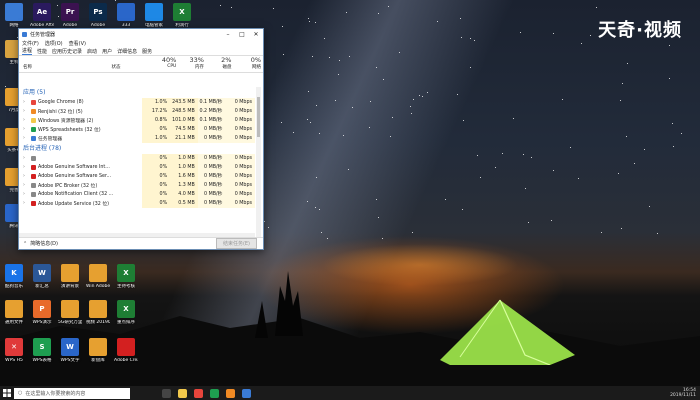 Image resolution: width=700 pixels, height=400 pixels. I want to click on minimize-icon: –, so click(228, 34).